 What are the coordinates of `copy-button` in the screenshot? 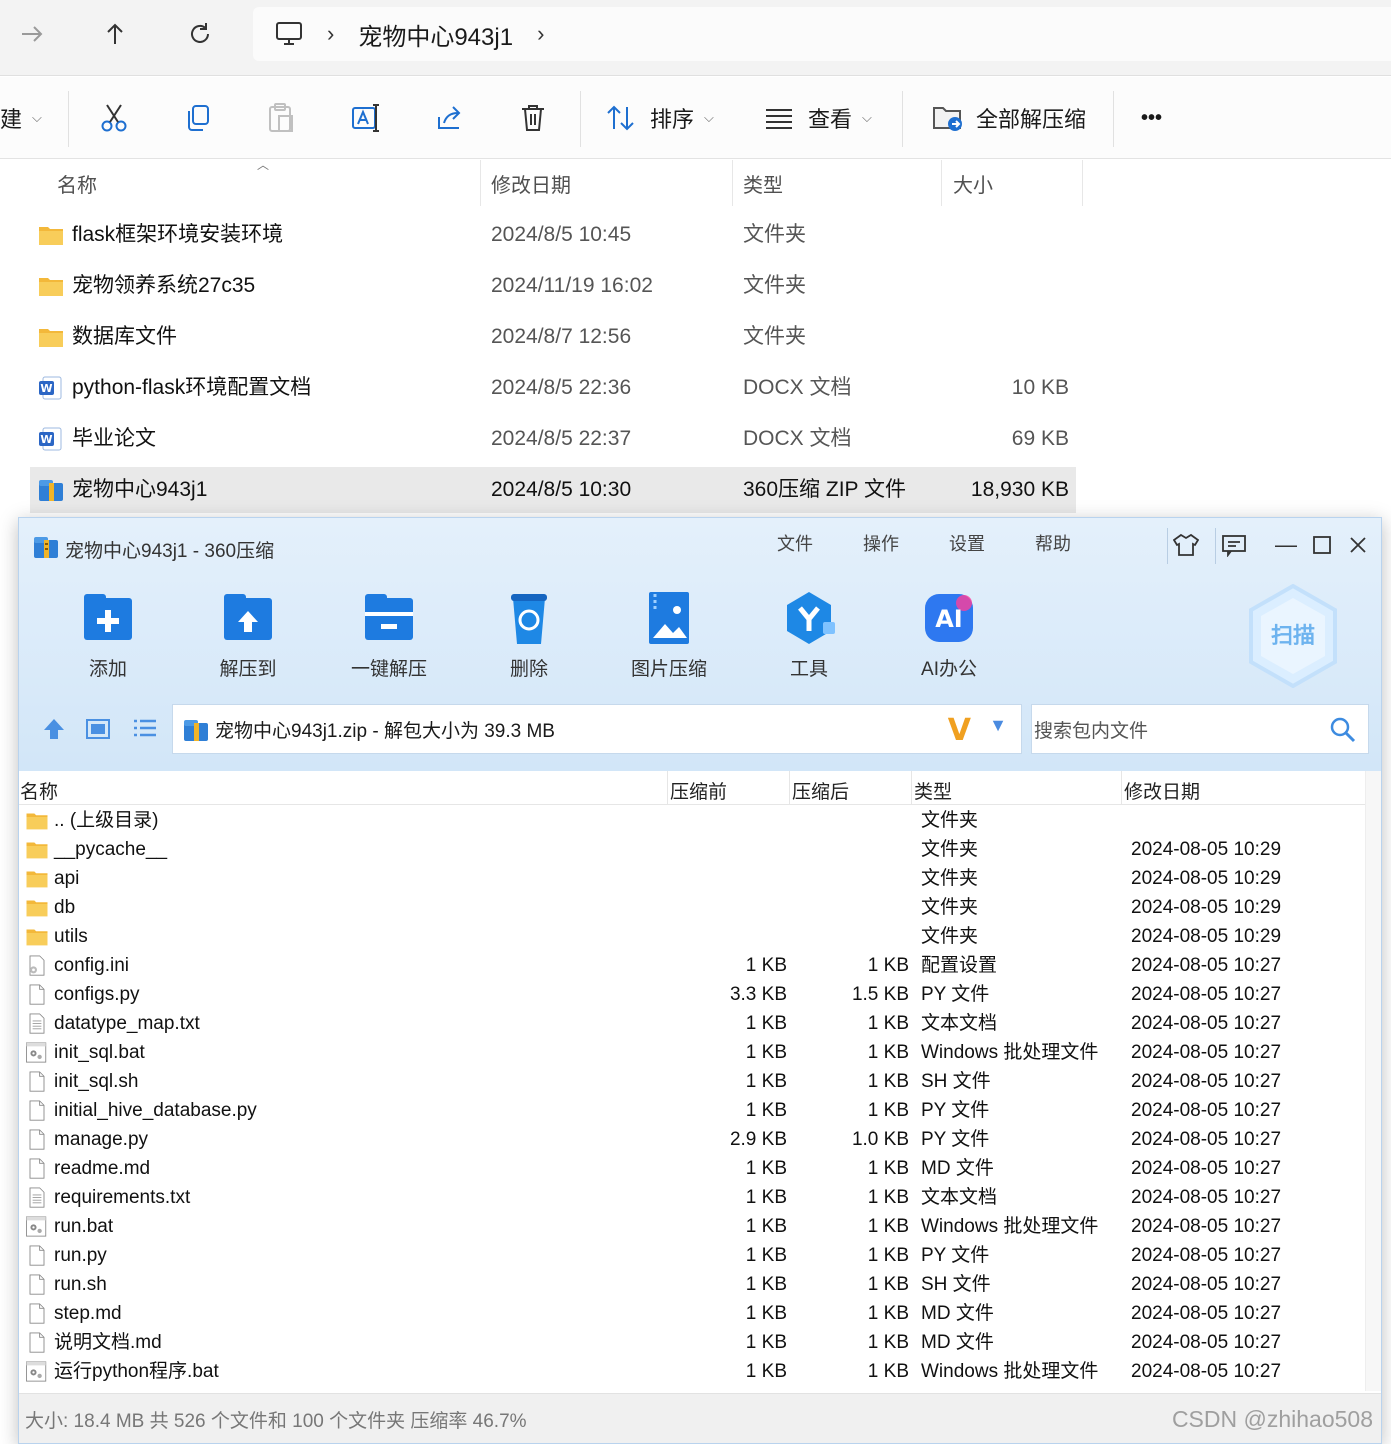 It's located at (198, 118).